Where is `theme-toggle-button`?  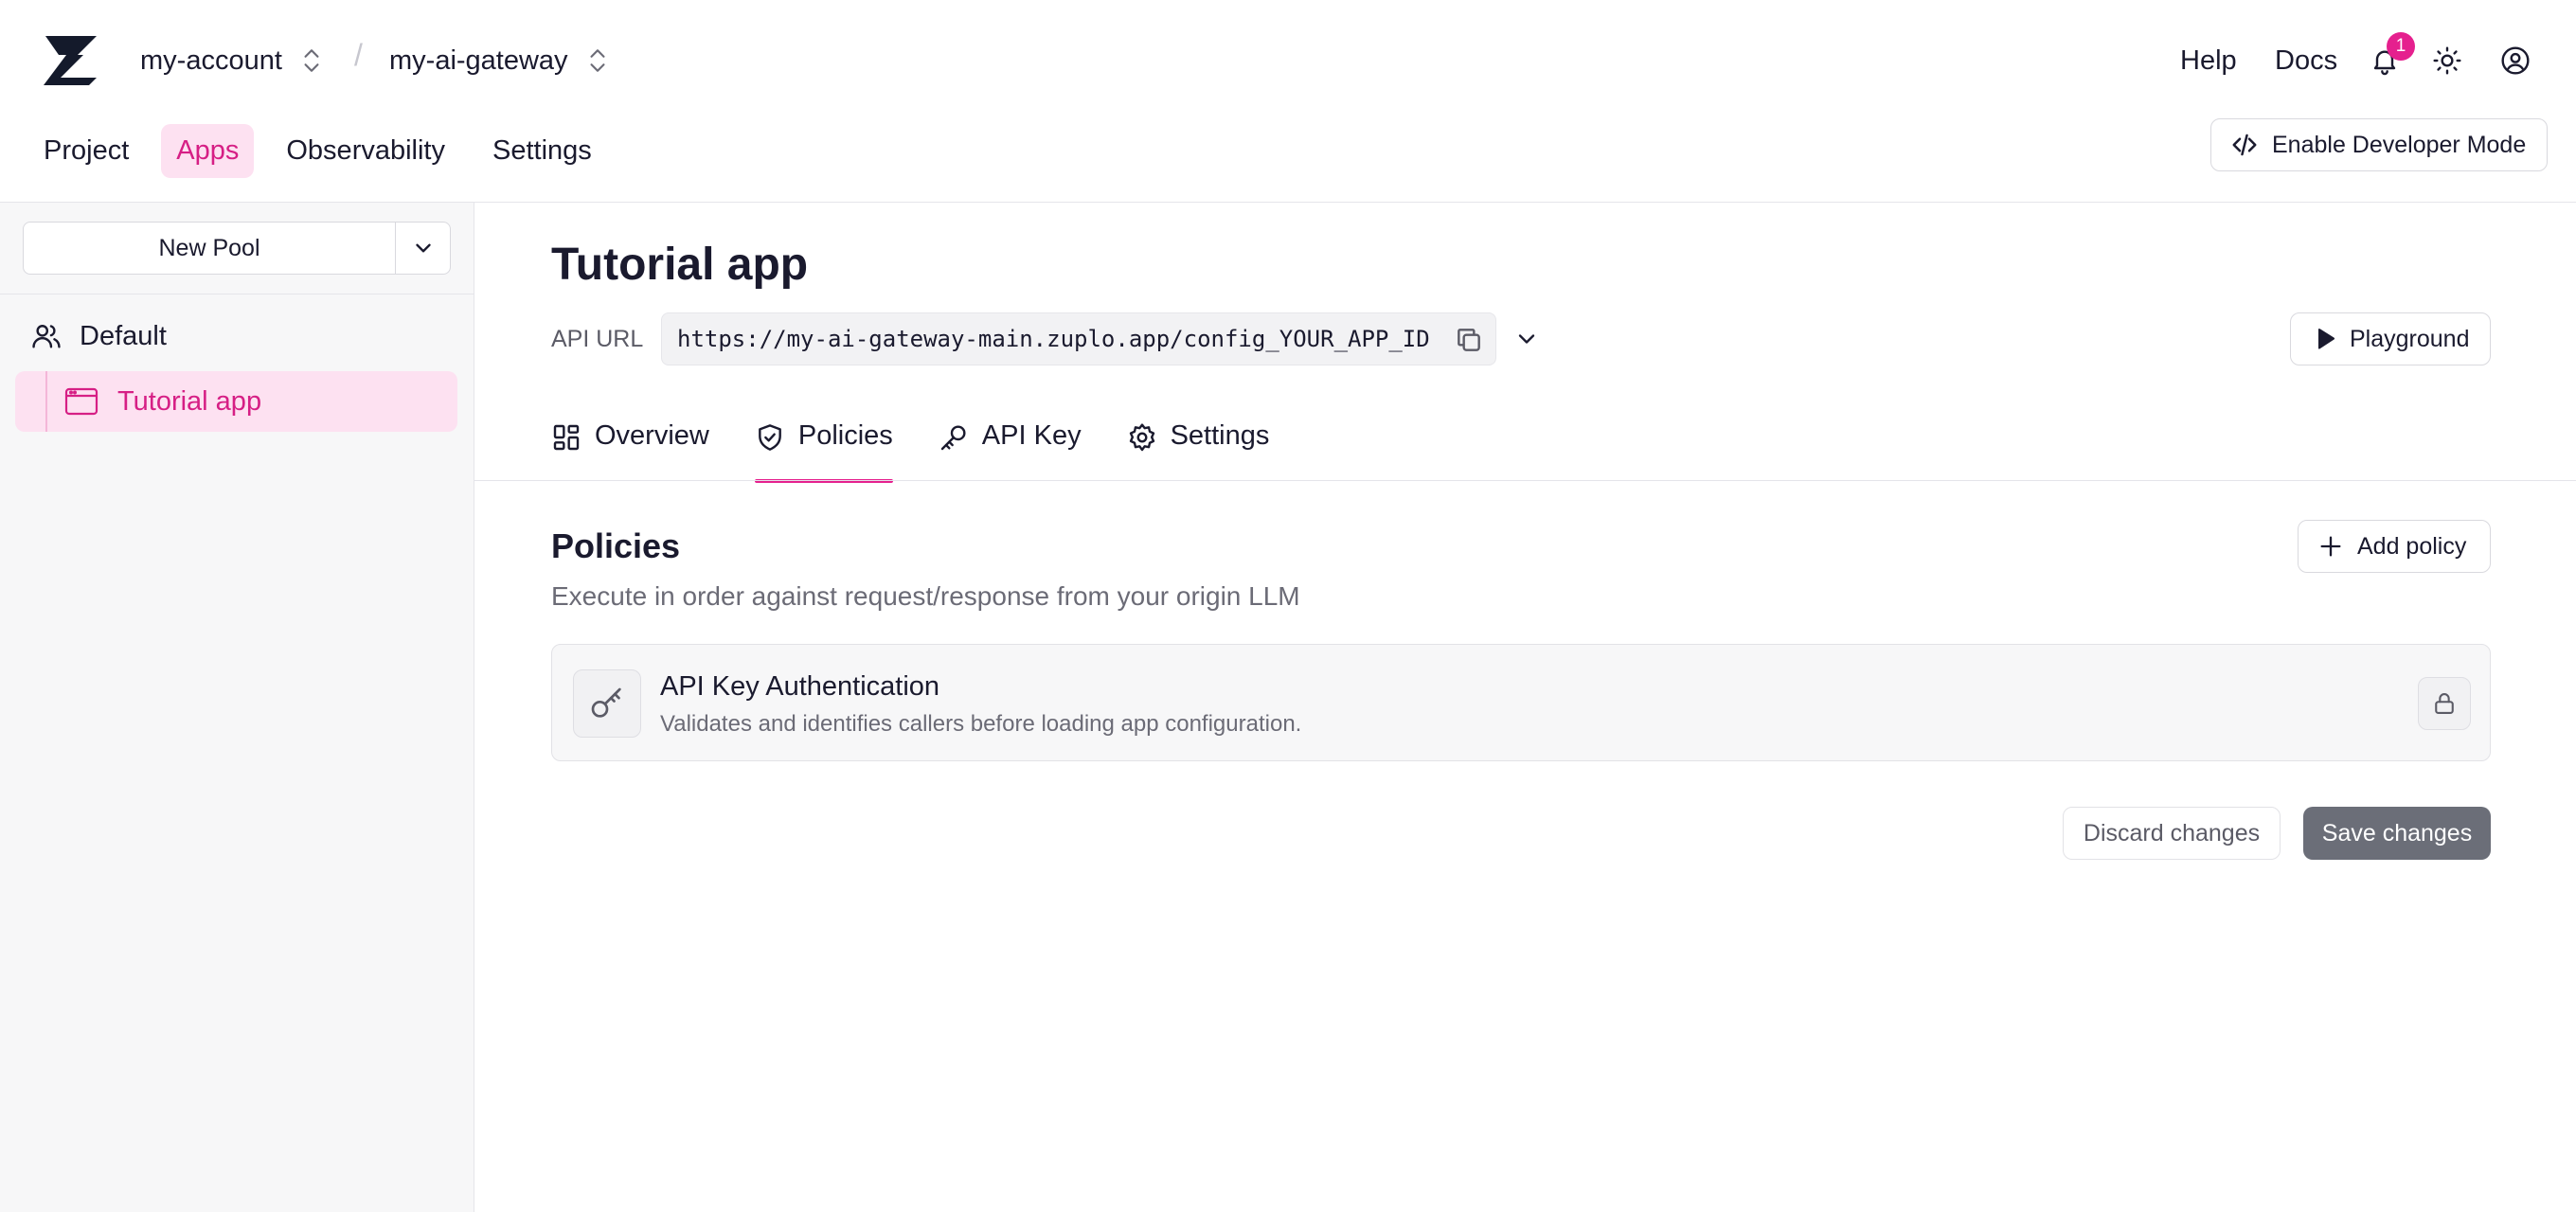
theme-toggle-button is located at coordinates (2447, 60).